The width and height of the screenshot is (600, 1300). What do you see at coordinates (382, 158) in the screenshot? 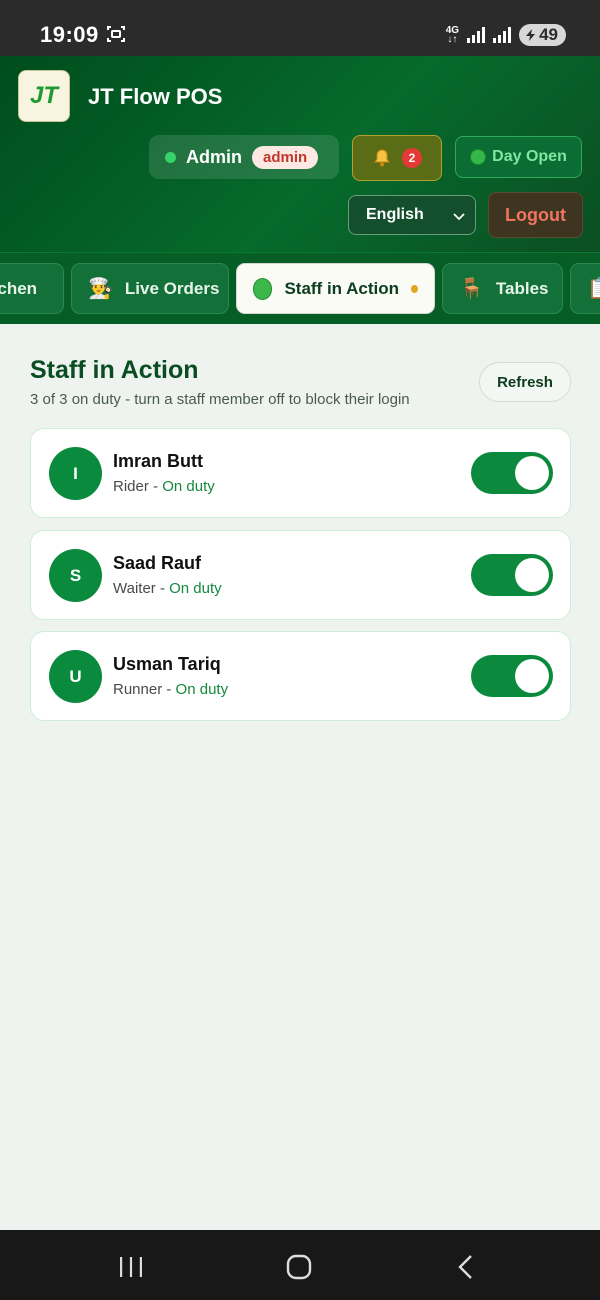
I see `bell-icon` at bounding box center [382, 158].